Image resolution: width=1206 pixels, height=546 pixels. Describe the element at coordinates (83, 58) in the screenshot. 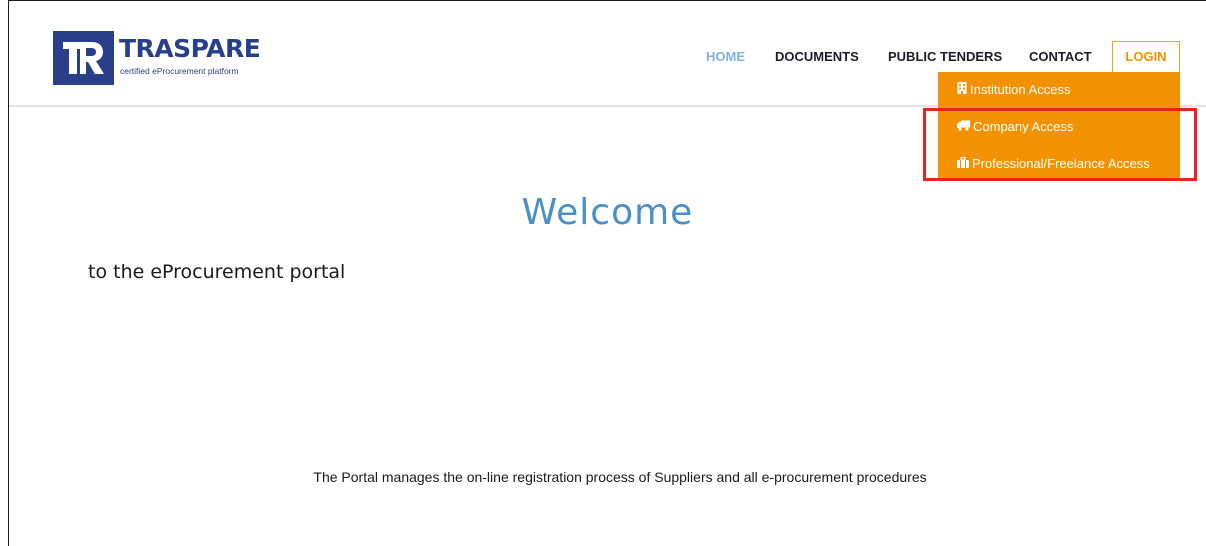

I see `logo-icon` at that location.